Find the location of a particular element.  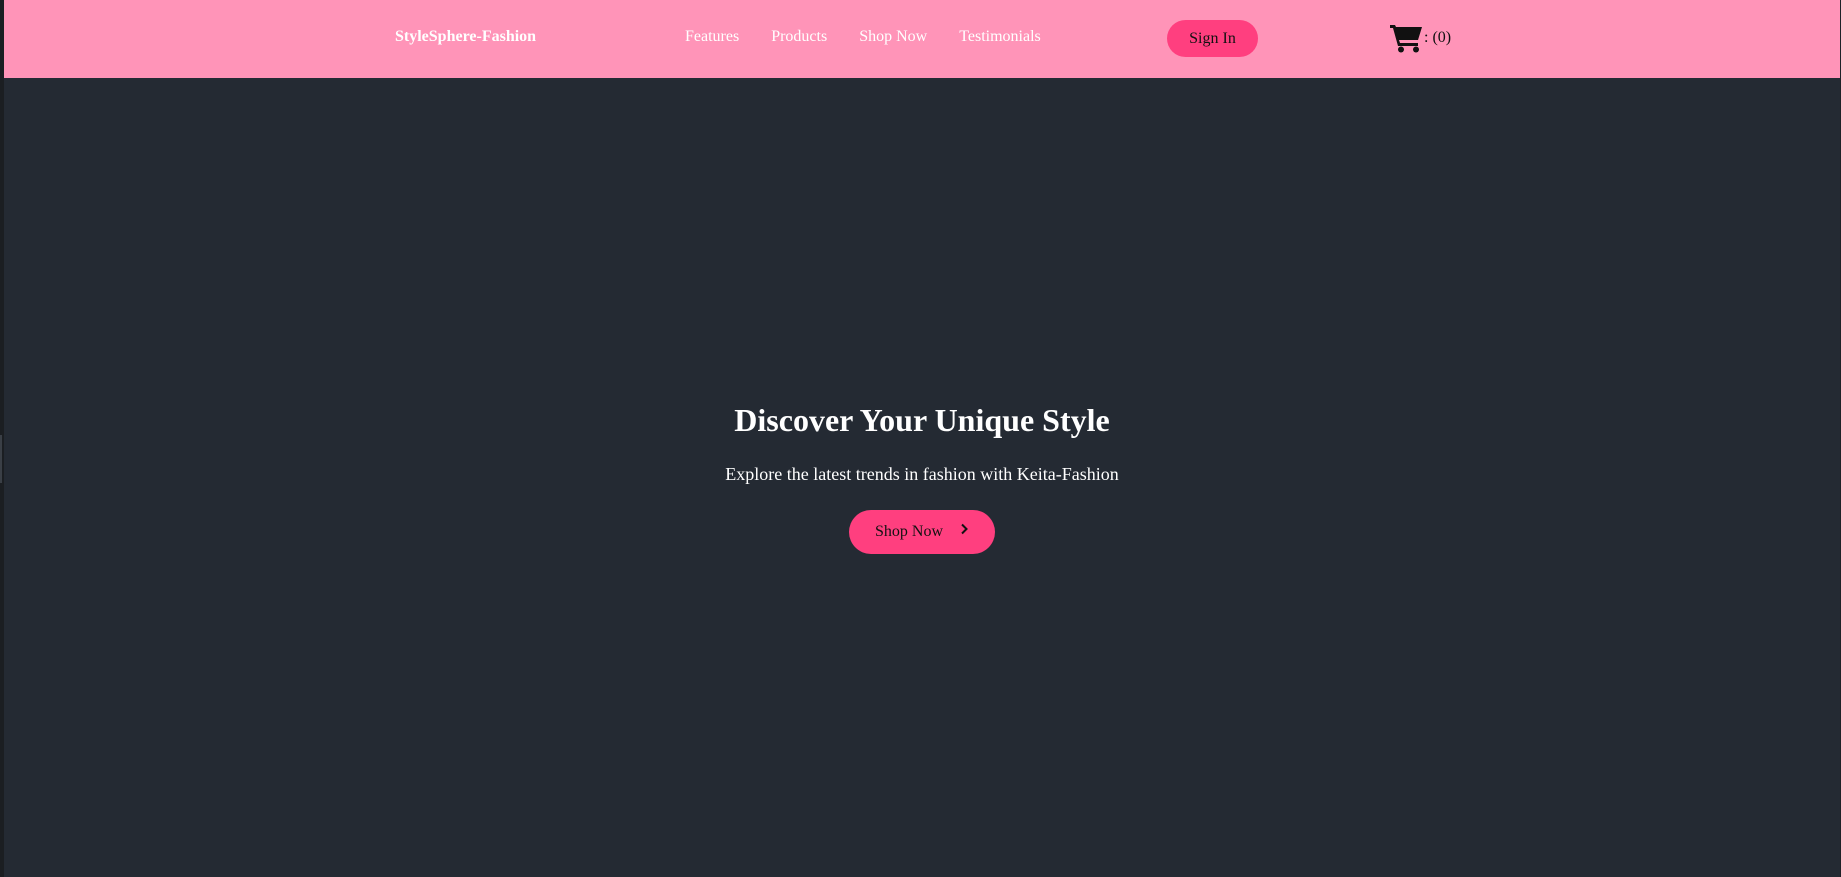

nav-link-testimonials: Testimonials is located at coordinates (1000, 37).